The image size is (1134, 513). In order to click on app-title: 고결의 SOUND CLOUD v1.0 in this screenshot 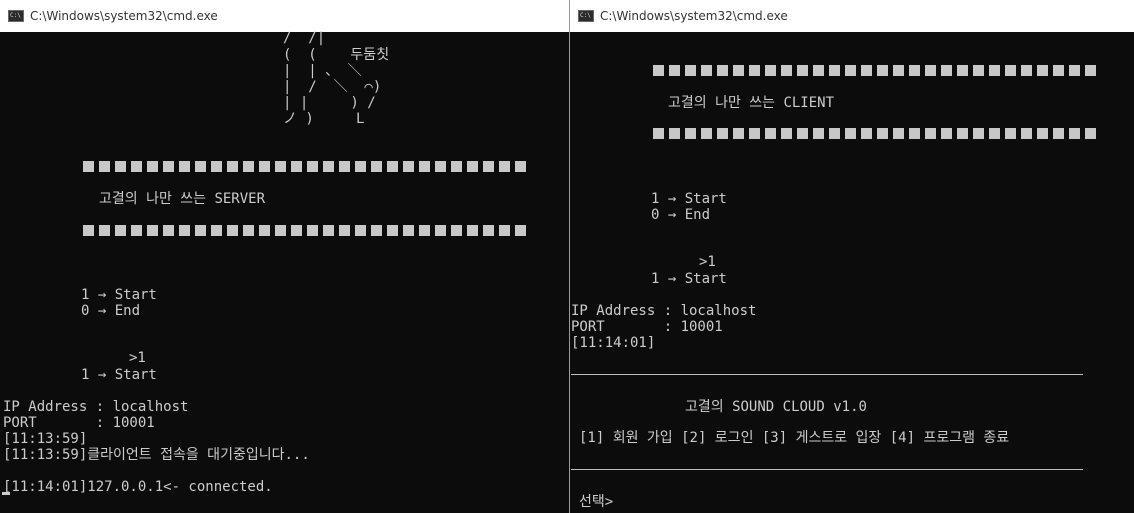, I will do `click(776, 407)`.